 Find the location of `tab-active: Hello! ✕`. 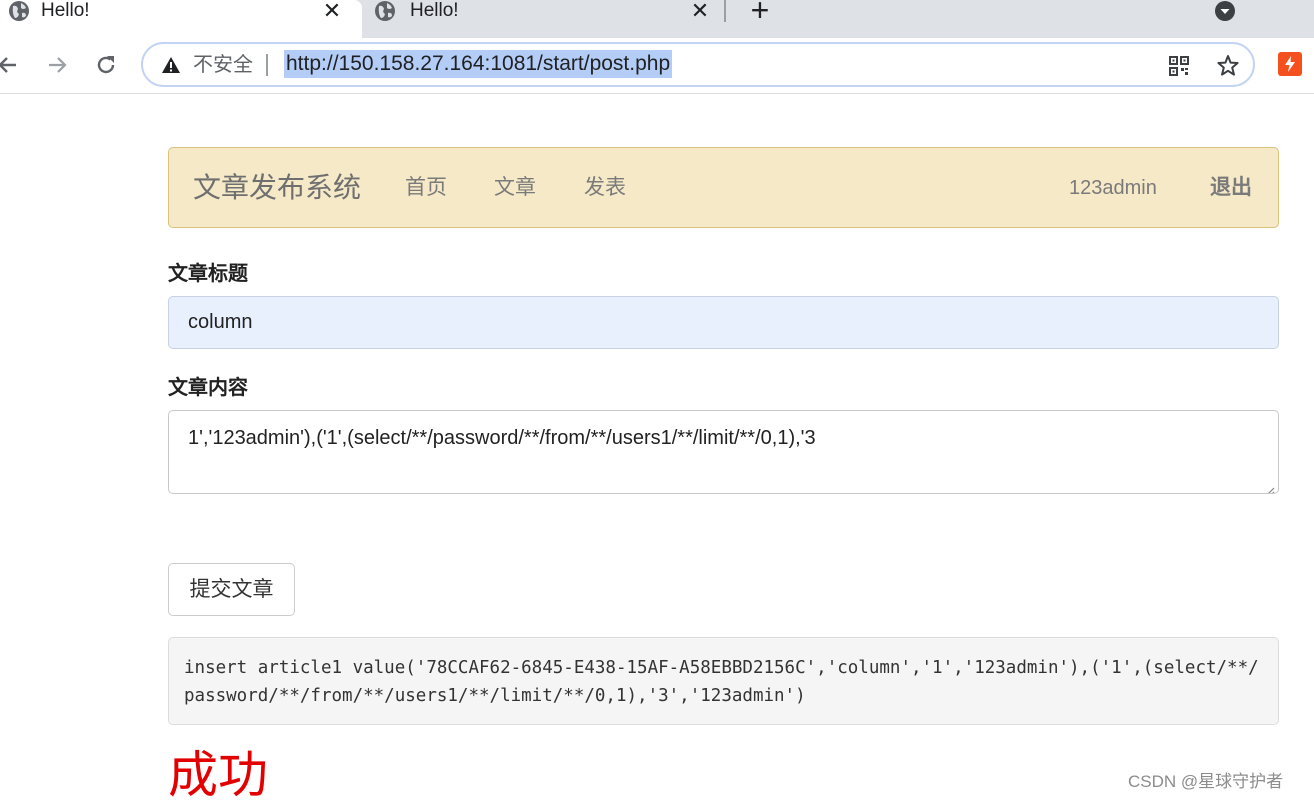

tab-active: Hello! ✕ is located at coordinates (181, 19).